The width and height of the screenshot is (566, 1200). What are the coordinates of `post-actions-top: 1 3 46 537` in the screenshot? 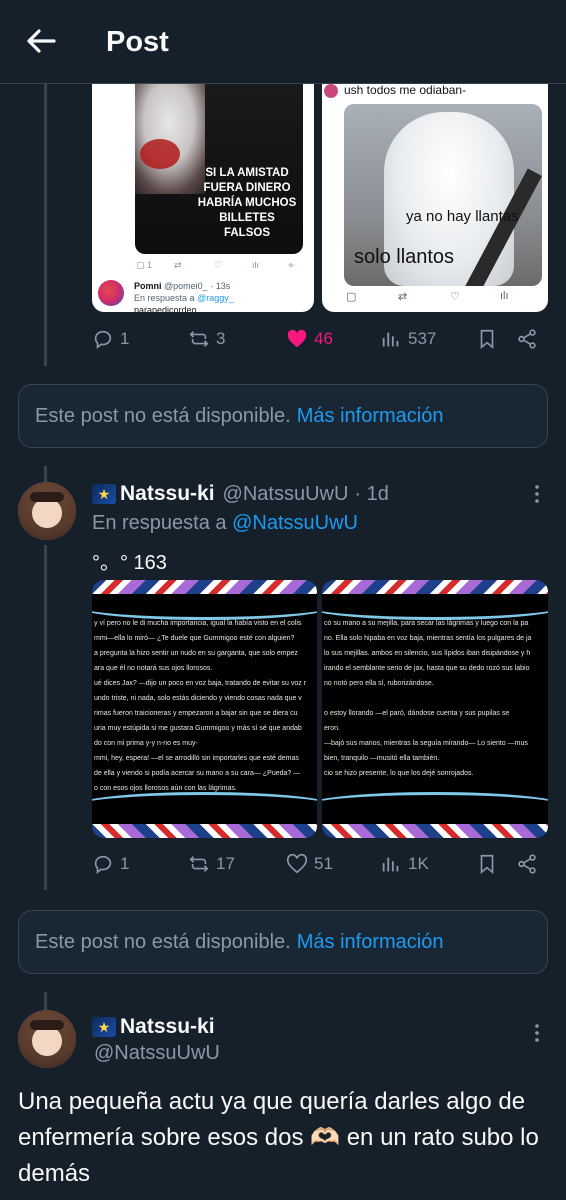 It's located at (315, 339).